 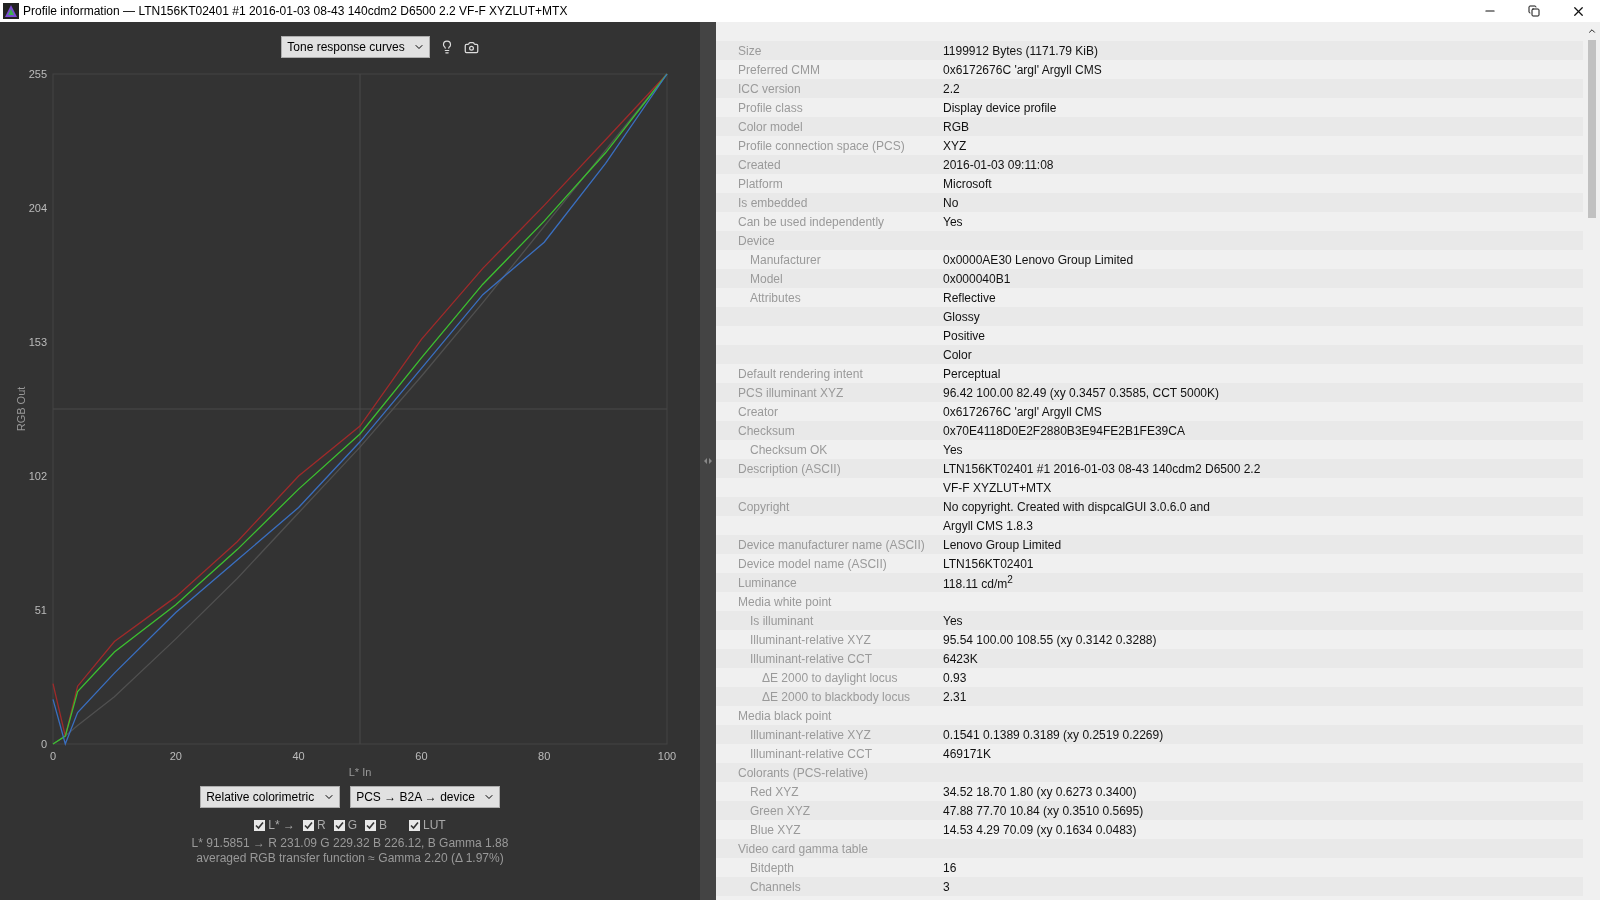 I want to click on window-title: Profile information — LTN156KT02401 #1 2016-01-03 08-43 140cdm2 D6500 2.2 VF-F XYZLUT+MTX, so click(x=295, y=11).